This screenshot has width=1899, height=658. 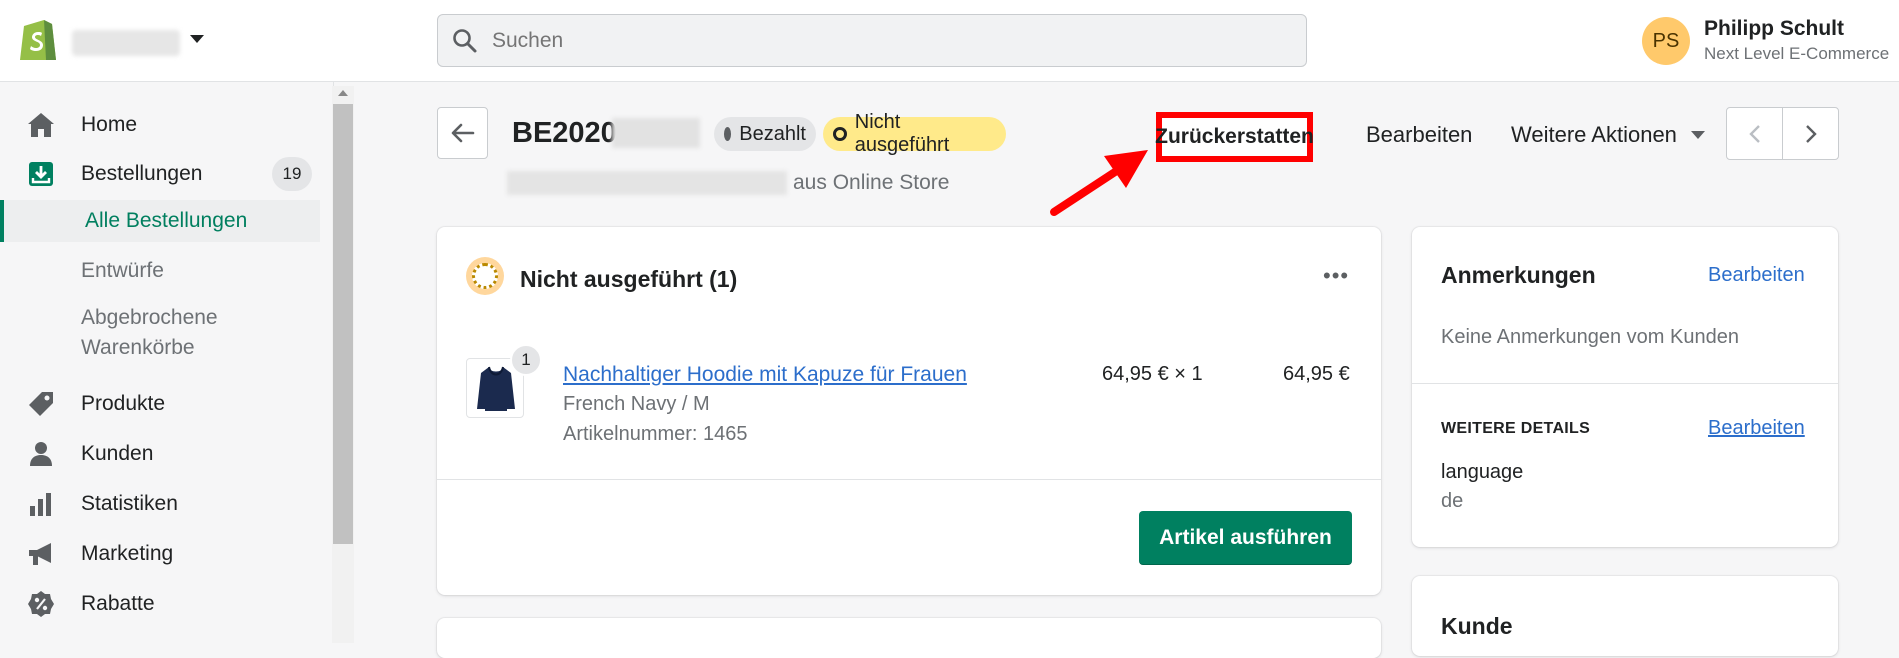 I want to click on customer-title: Kunde, so click(x=1477, y=626).